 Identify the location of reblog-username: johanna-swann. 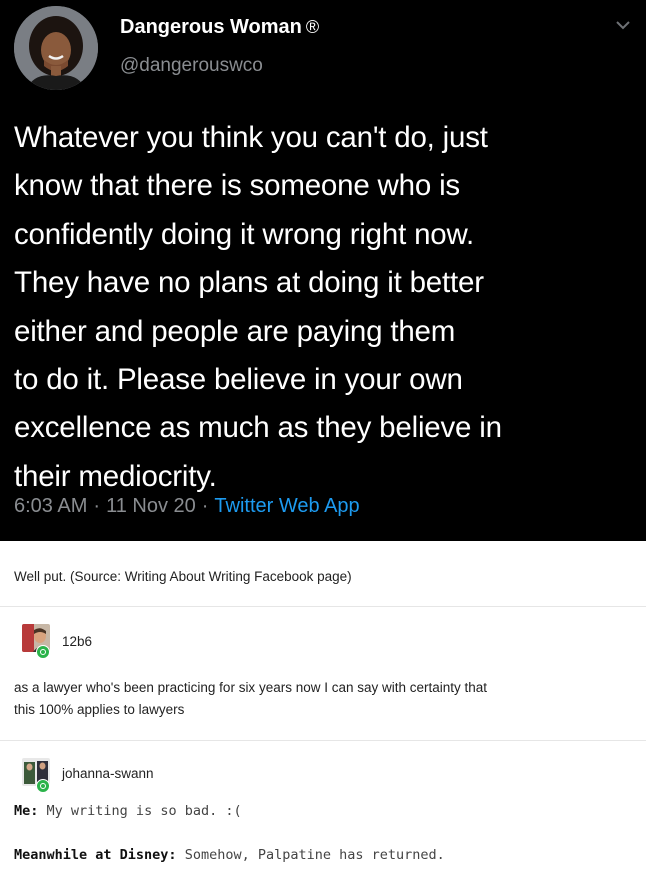
(108, 773).